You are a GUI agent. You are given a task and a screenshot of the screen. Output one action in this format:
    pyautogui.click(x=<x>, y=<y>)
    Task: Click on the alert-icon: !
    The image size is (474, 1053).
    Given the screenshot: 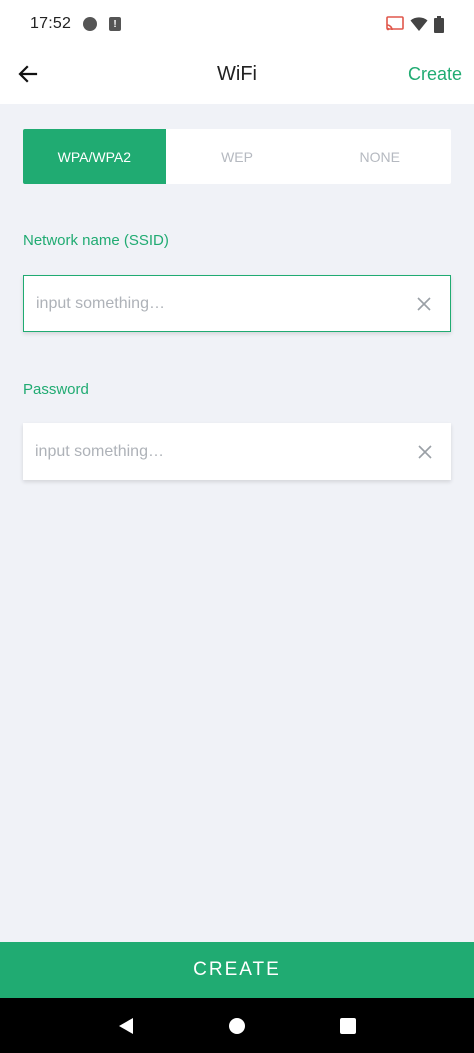 What is the action you would take?
    pyautogui.click(x=115, y=24)
    